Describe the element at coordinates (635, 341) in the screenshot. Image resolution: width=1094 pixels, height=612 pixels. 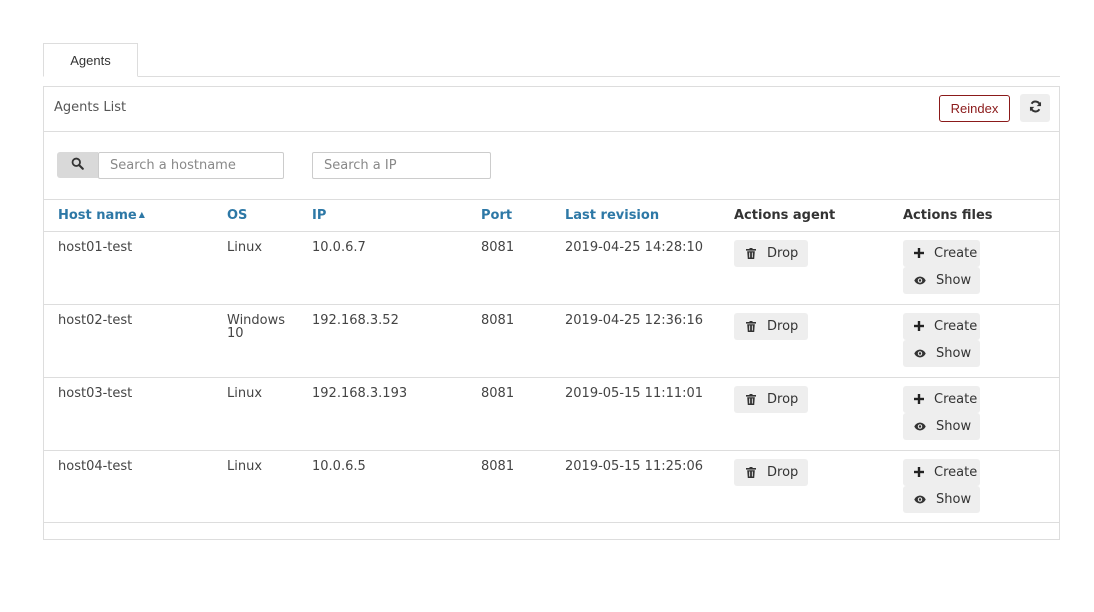
I see `cell-last-revision: 2019-04-25 12:36:16` at that location.